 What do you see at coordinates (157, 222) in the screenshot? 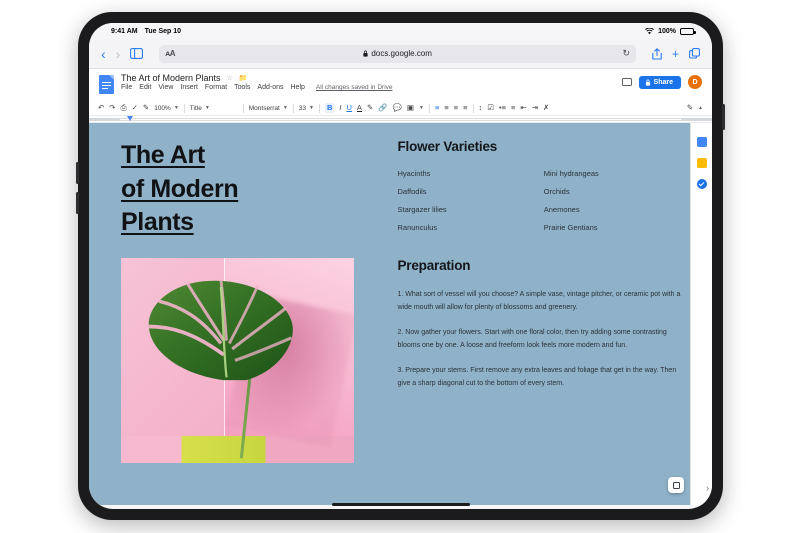
I see `heading-line-3: Plants` at bounding box center [157, 222].